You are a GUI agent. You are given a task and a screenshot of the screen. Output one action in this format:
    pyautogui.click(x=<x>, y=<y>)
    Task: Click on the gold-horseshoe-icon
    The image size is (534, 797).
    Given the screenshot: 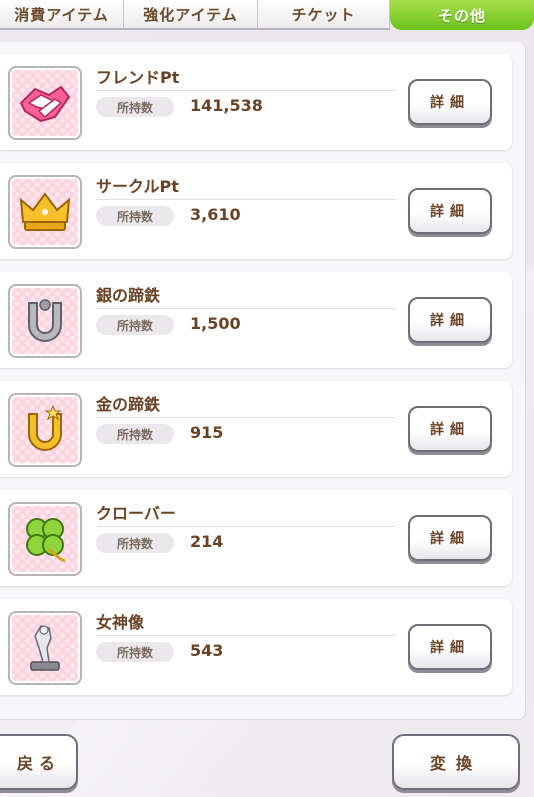 What is the action you would take?
    pyautogui.click(x=45, y=427)
    